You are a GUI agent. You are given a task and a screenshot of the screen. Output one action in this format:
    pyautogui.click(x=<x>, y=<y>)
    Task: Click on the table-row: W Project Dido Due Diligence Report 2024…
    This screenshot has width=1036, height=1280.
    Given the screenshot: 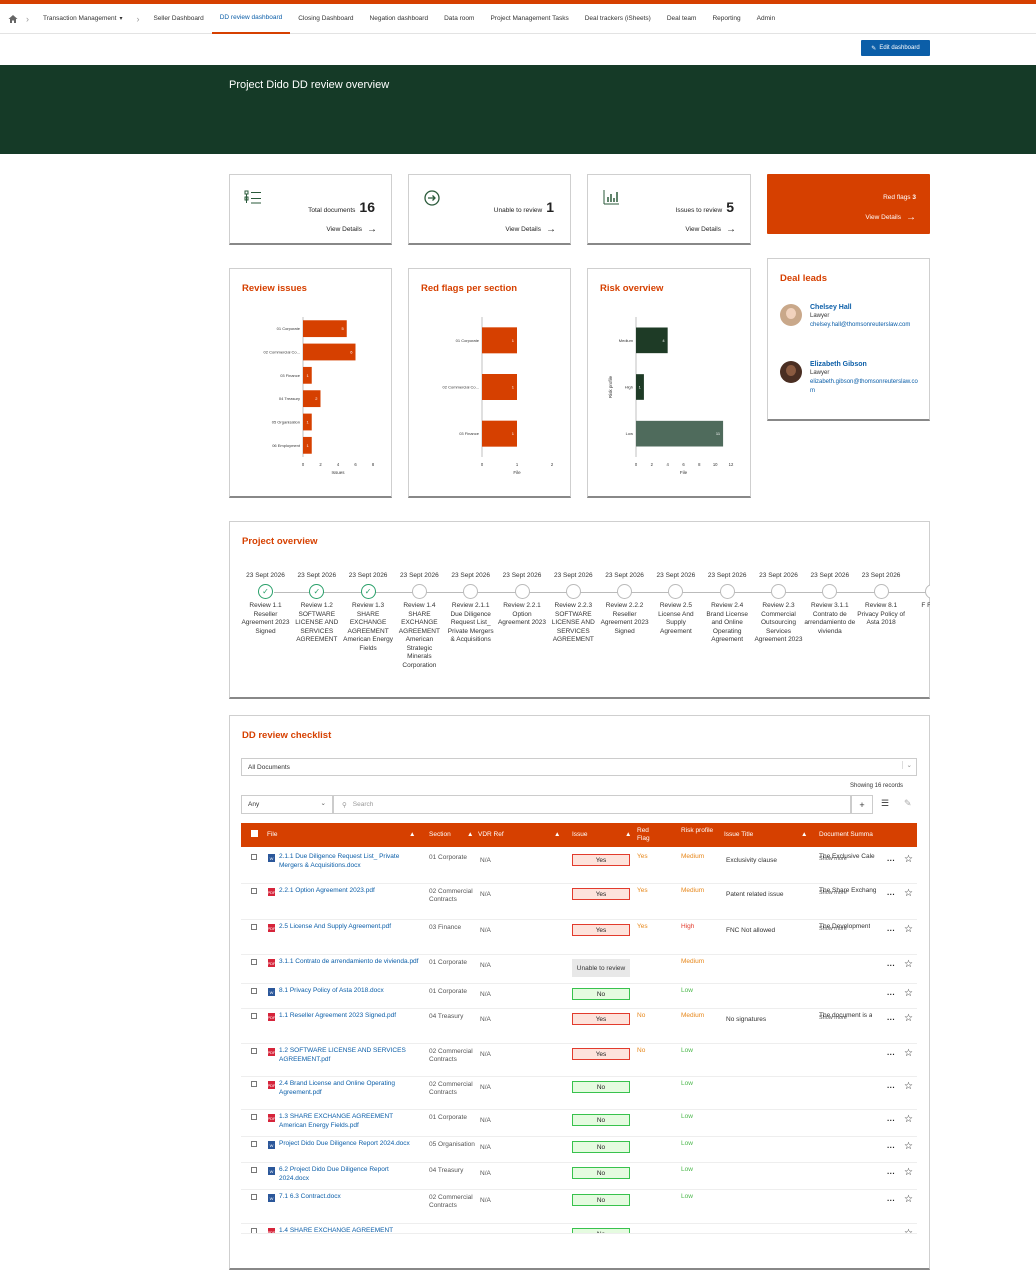 What is the action you would take?
    pyautogui.click(x=579, y=1150)
    